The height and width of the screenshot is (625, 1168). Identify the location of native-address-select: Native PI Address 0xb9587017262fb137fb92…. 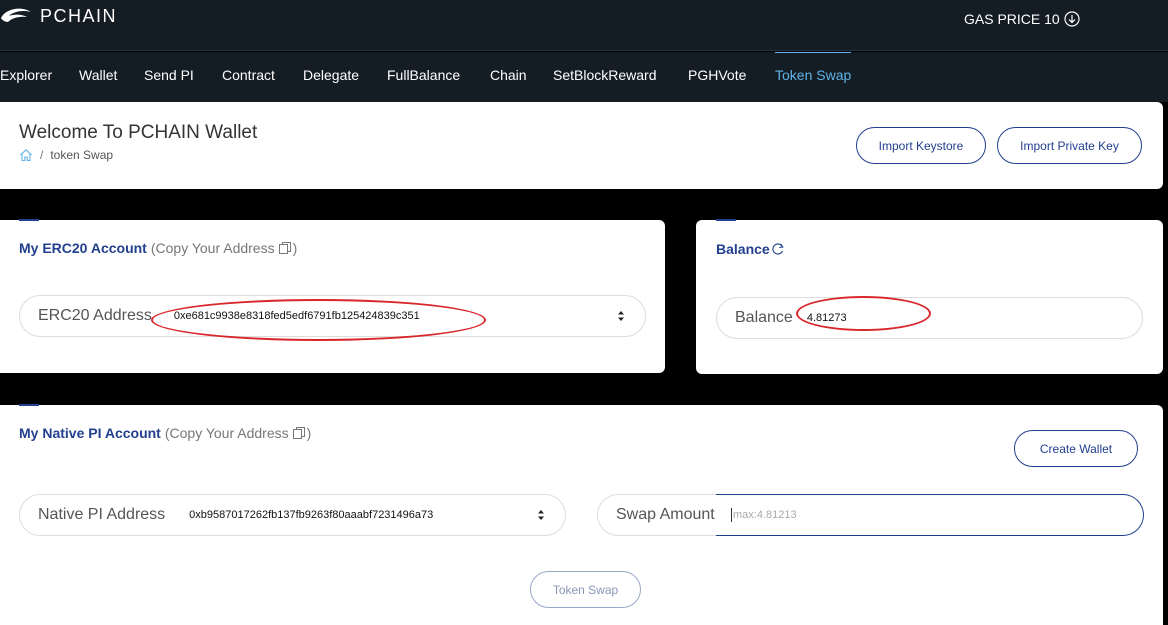
(292, 515).